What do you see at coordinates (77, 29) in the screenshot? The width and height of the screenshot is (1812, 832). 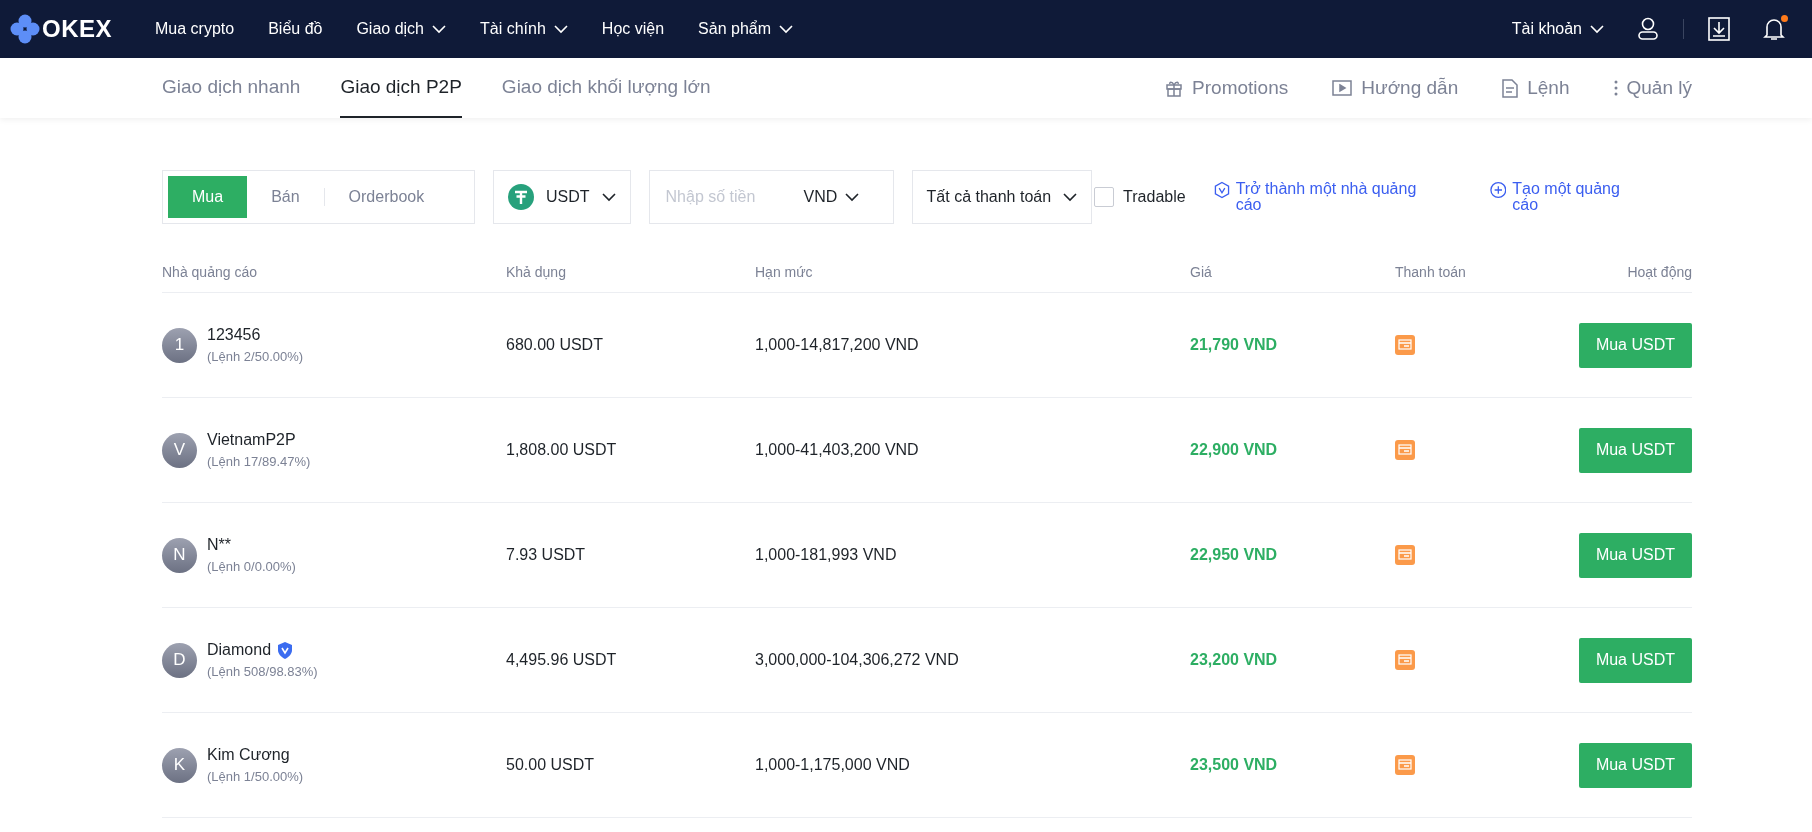 I see `logo-text: OKEX` at bounding box center [77, 29].